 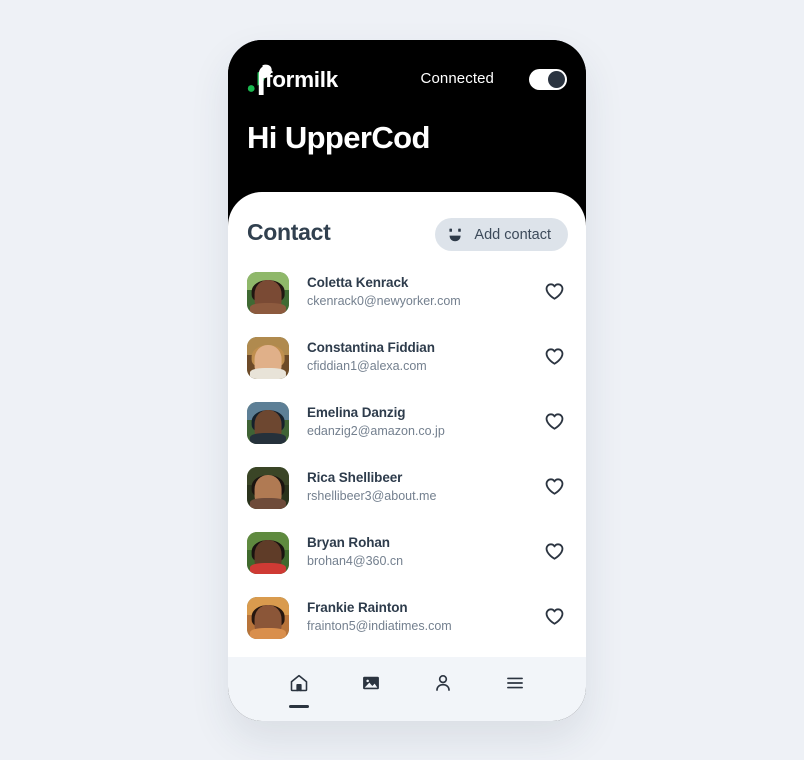 I want to click on page-title: Contact, so click(x=289, y=232).